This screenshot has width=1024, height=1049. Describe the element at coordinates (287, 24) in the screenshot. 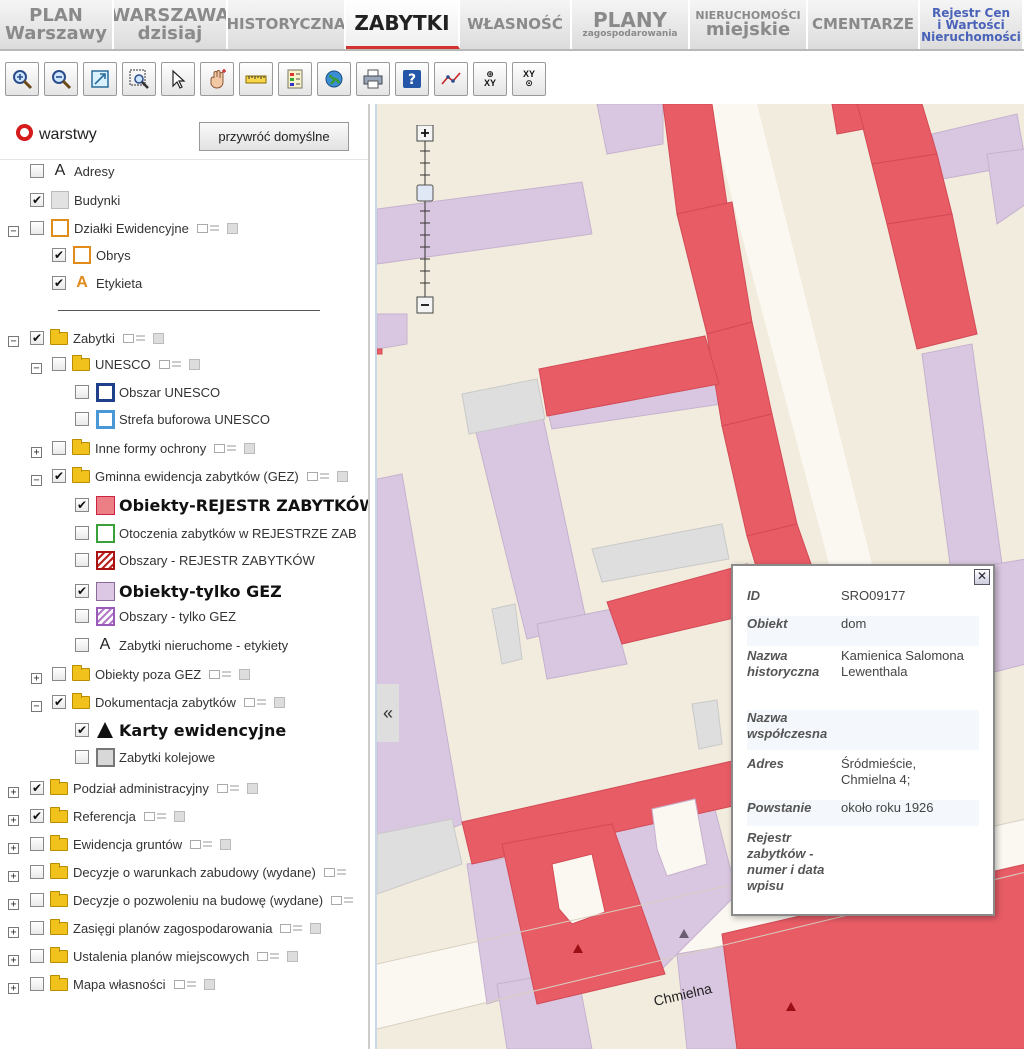

I see `tab-historyczna: HISTORYCZNA` at that location.